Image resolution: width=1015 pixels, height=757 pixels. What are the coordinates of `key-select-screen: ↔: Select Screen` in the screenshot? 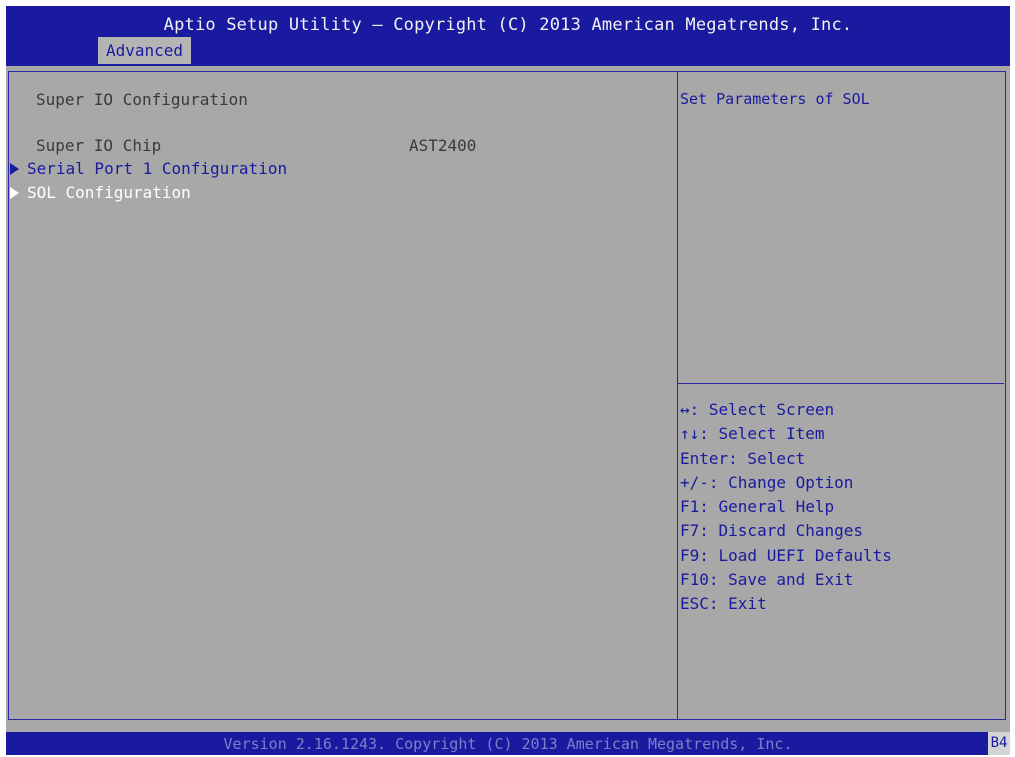 It's located at (757, 409).